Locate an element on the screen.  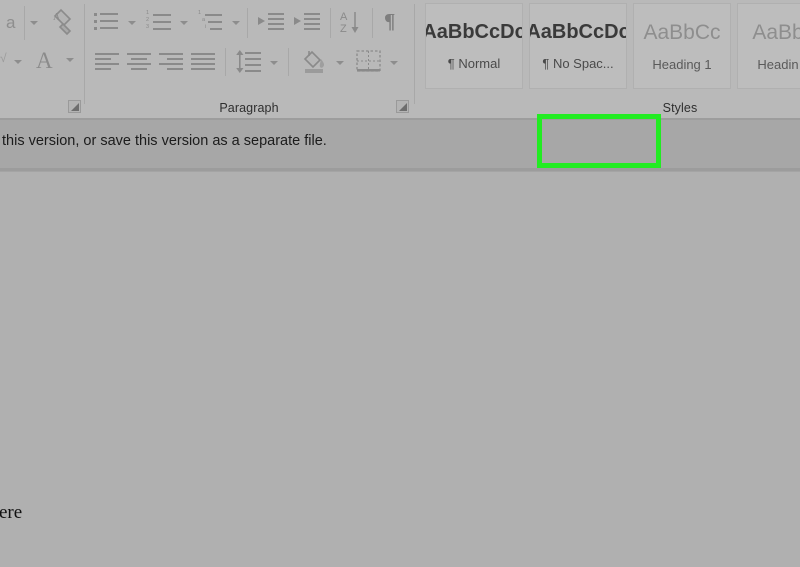
increase-indent-button is located at coordinates (307, 22).